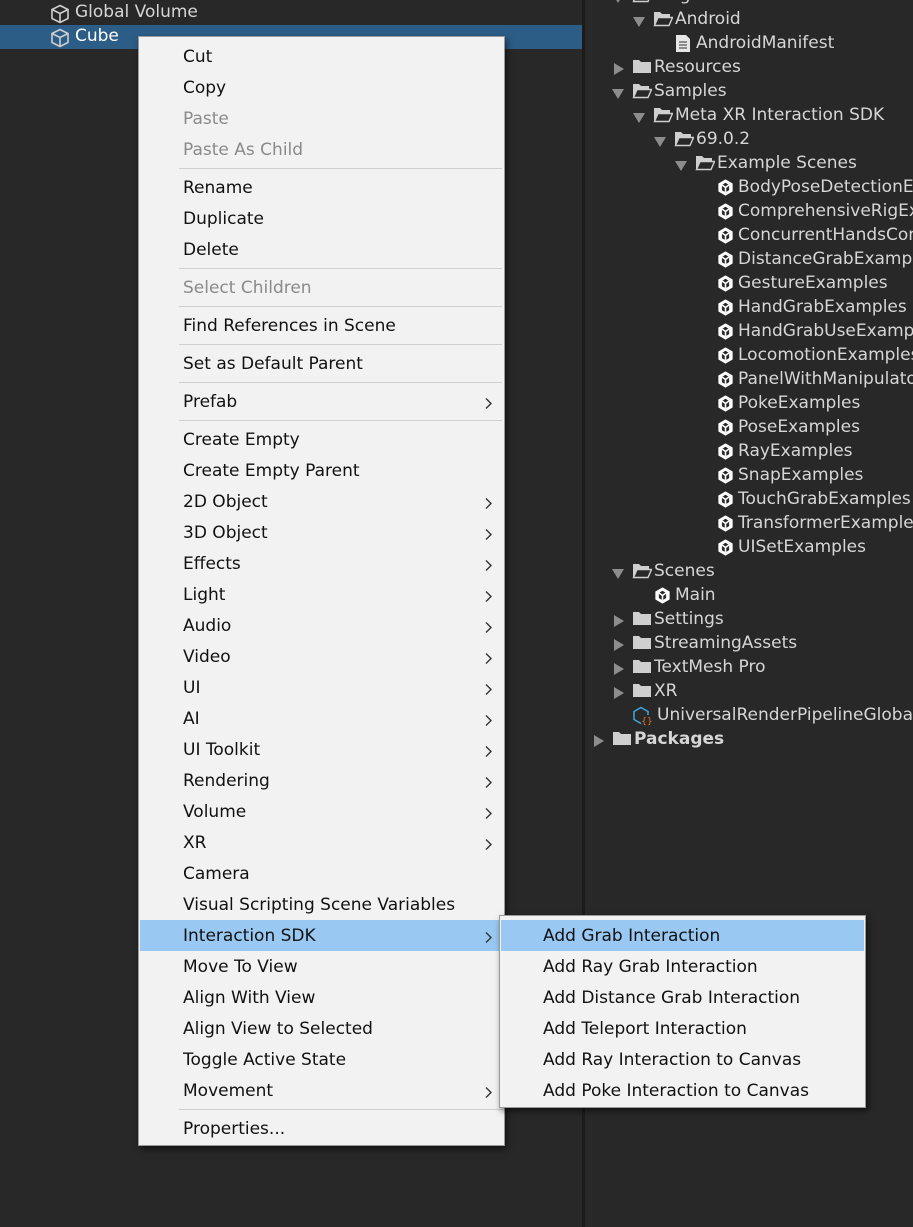 This screenshot has height=1227, width=913. What do you see at coordinates (321, 594) in the screenshot?
I see `menu-item-light: Light` at bounding box center [321, 594].